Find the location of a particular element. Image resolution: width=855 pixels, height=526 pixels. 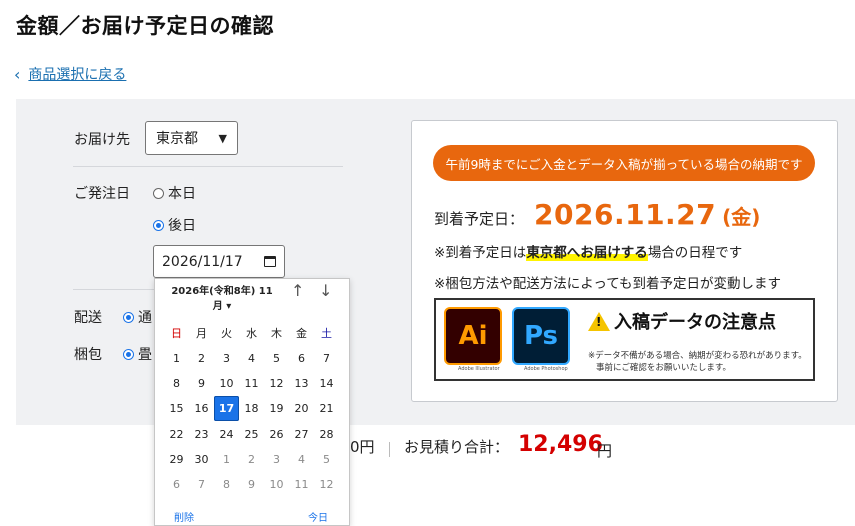

warning-title: 入稿データの注意点 is located at coordinates (682, 321).